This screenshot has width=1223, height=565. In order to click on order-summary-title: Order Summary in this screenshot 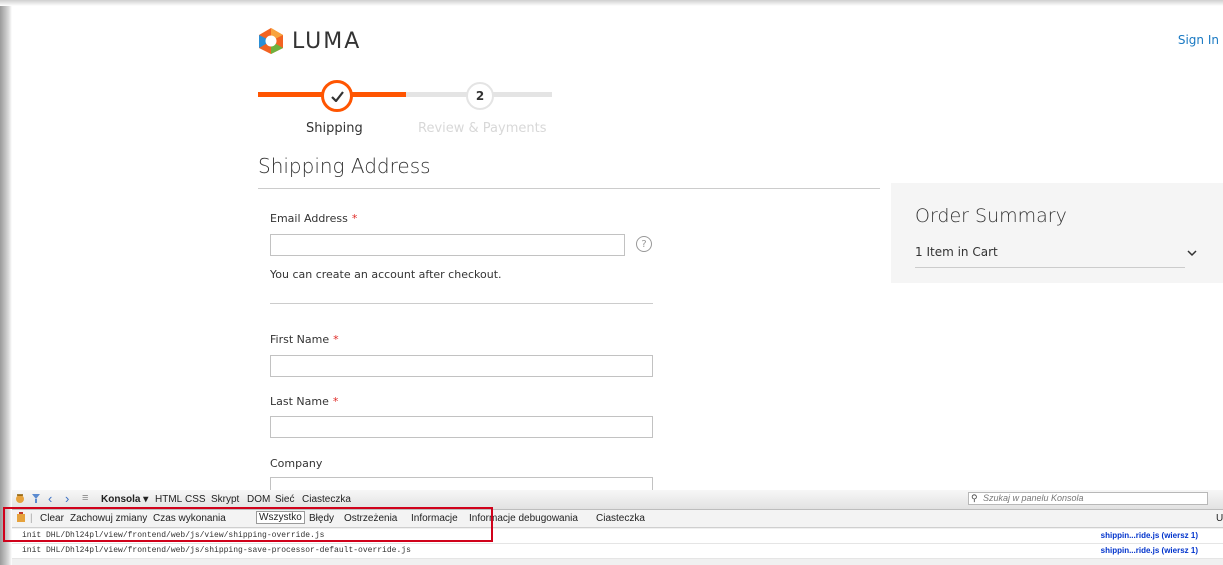, I will do `click(991, 216)`.